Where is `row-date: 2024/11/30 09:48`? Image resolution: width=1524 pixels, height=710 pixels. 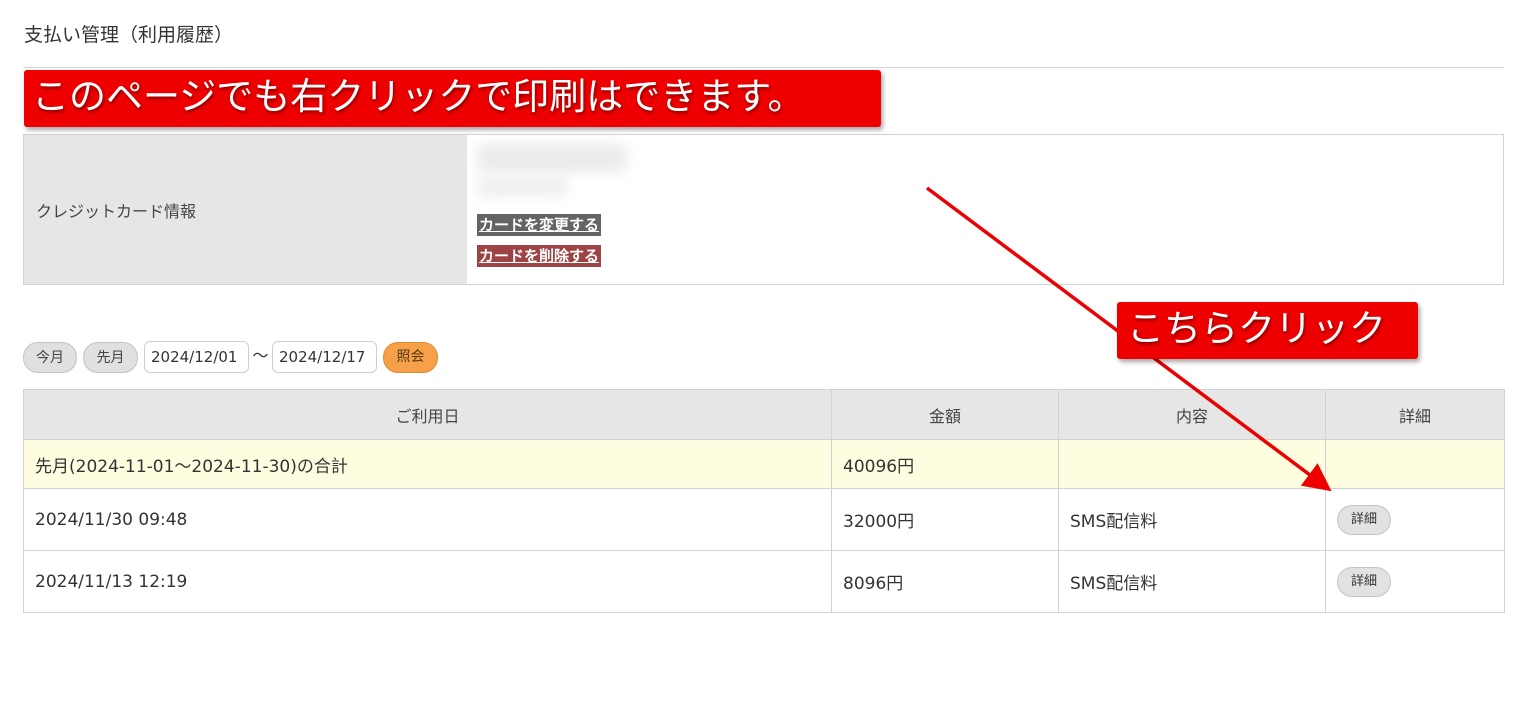 row-date: 2024/11/30 09:48 is located at coordinates (427, 519).